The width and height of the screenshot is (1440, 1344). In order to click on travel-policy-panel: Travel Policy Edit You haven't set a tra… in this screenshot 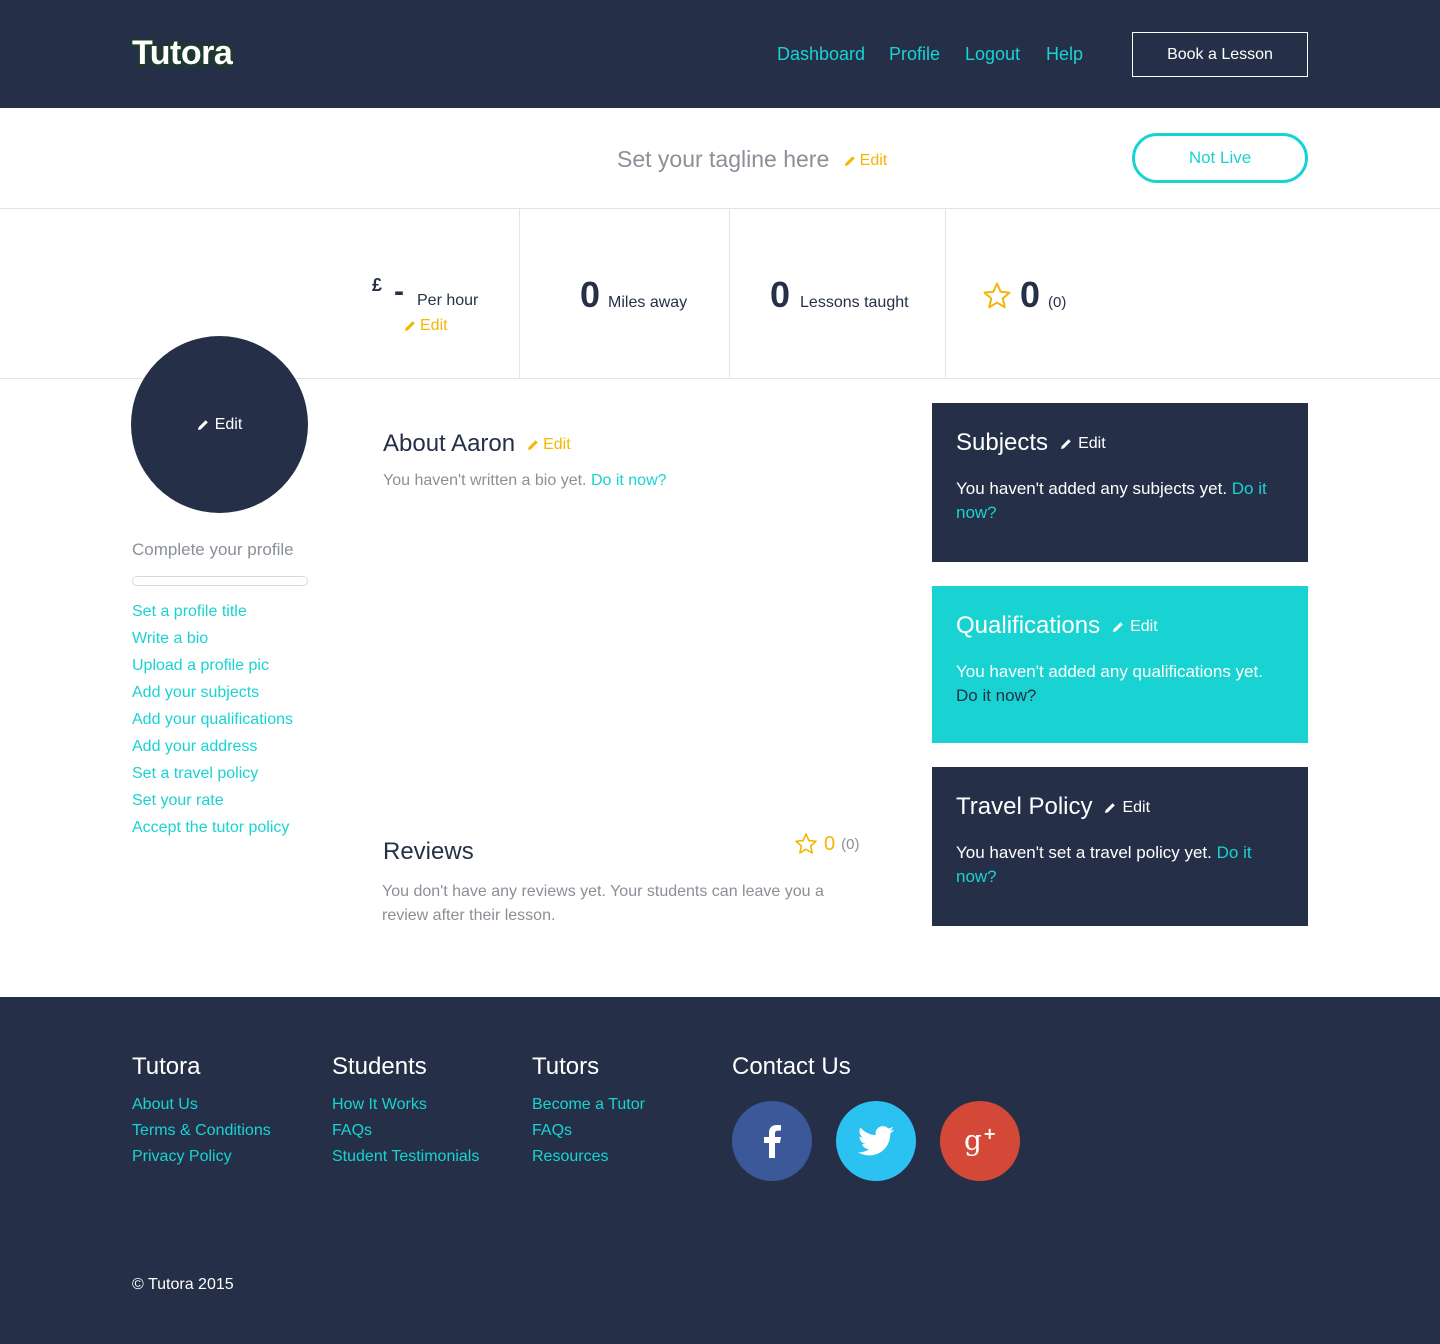, I will do `click(1120, 846)`.